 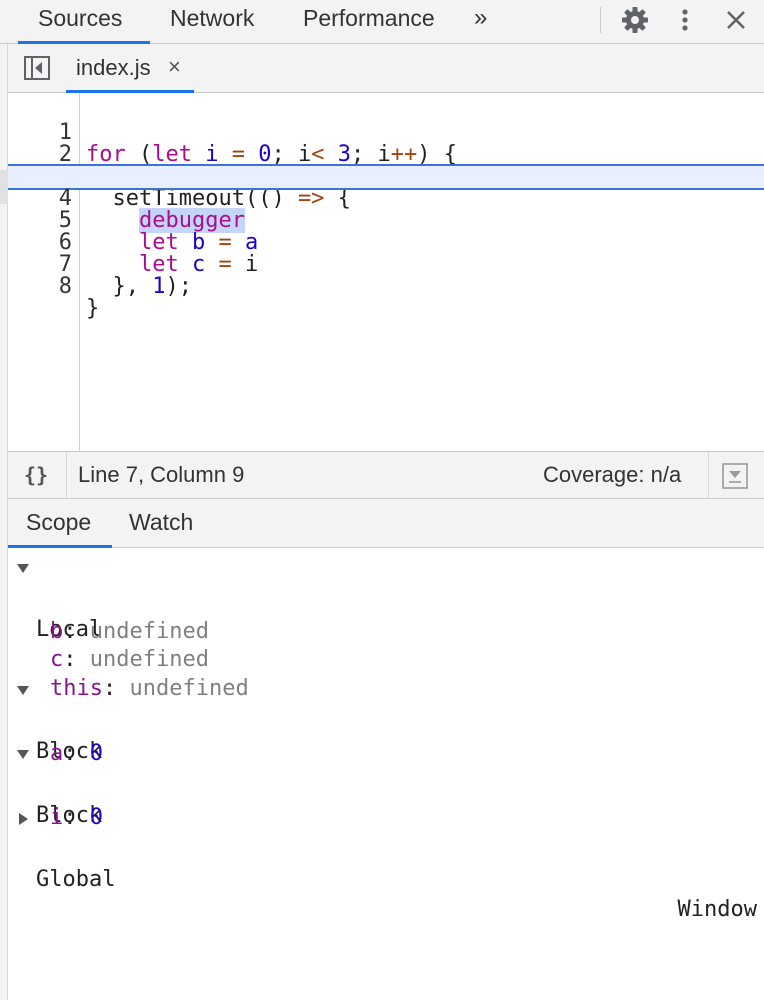 What do you see at coordinates (717, 909) in the screenshot?
I see `global-scope-value: Window` at bounding box center [717, 909].